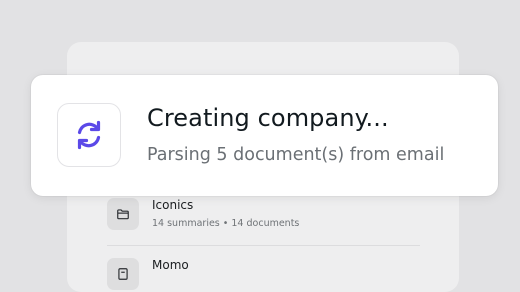 The height and width of the screenshot is (292, 520). What do you see at coordinates (173, 205) in the screenshot?
I see `company-name: Iconics` at bounding box center [173, 205].